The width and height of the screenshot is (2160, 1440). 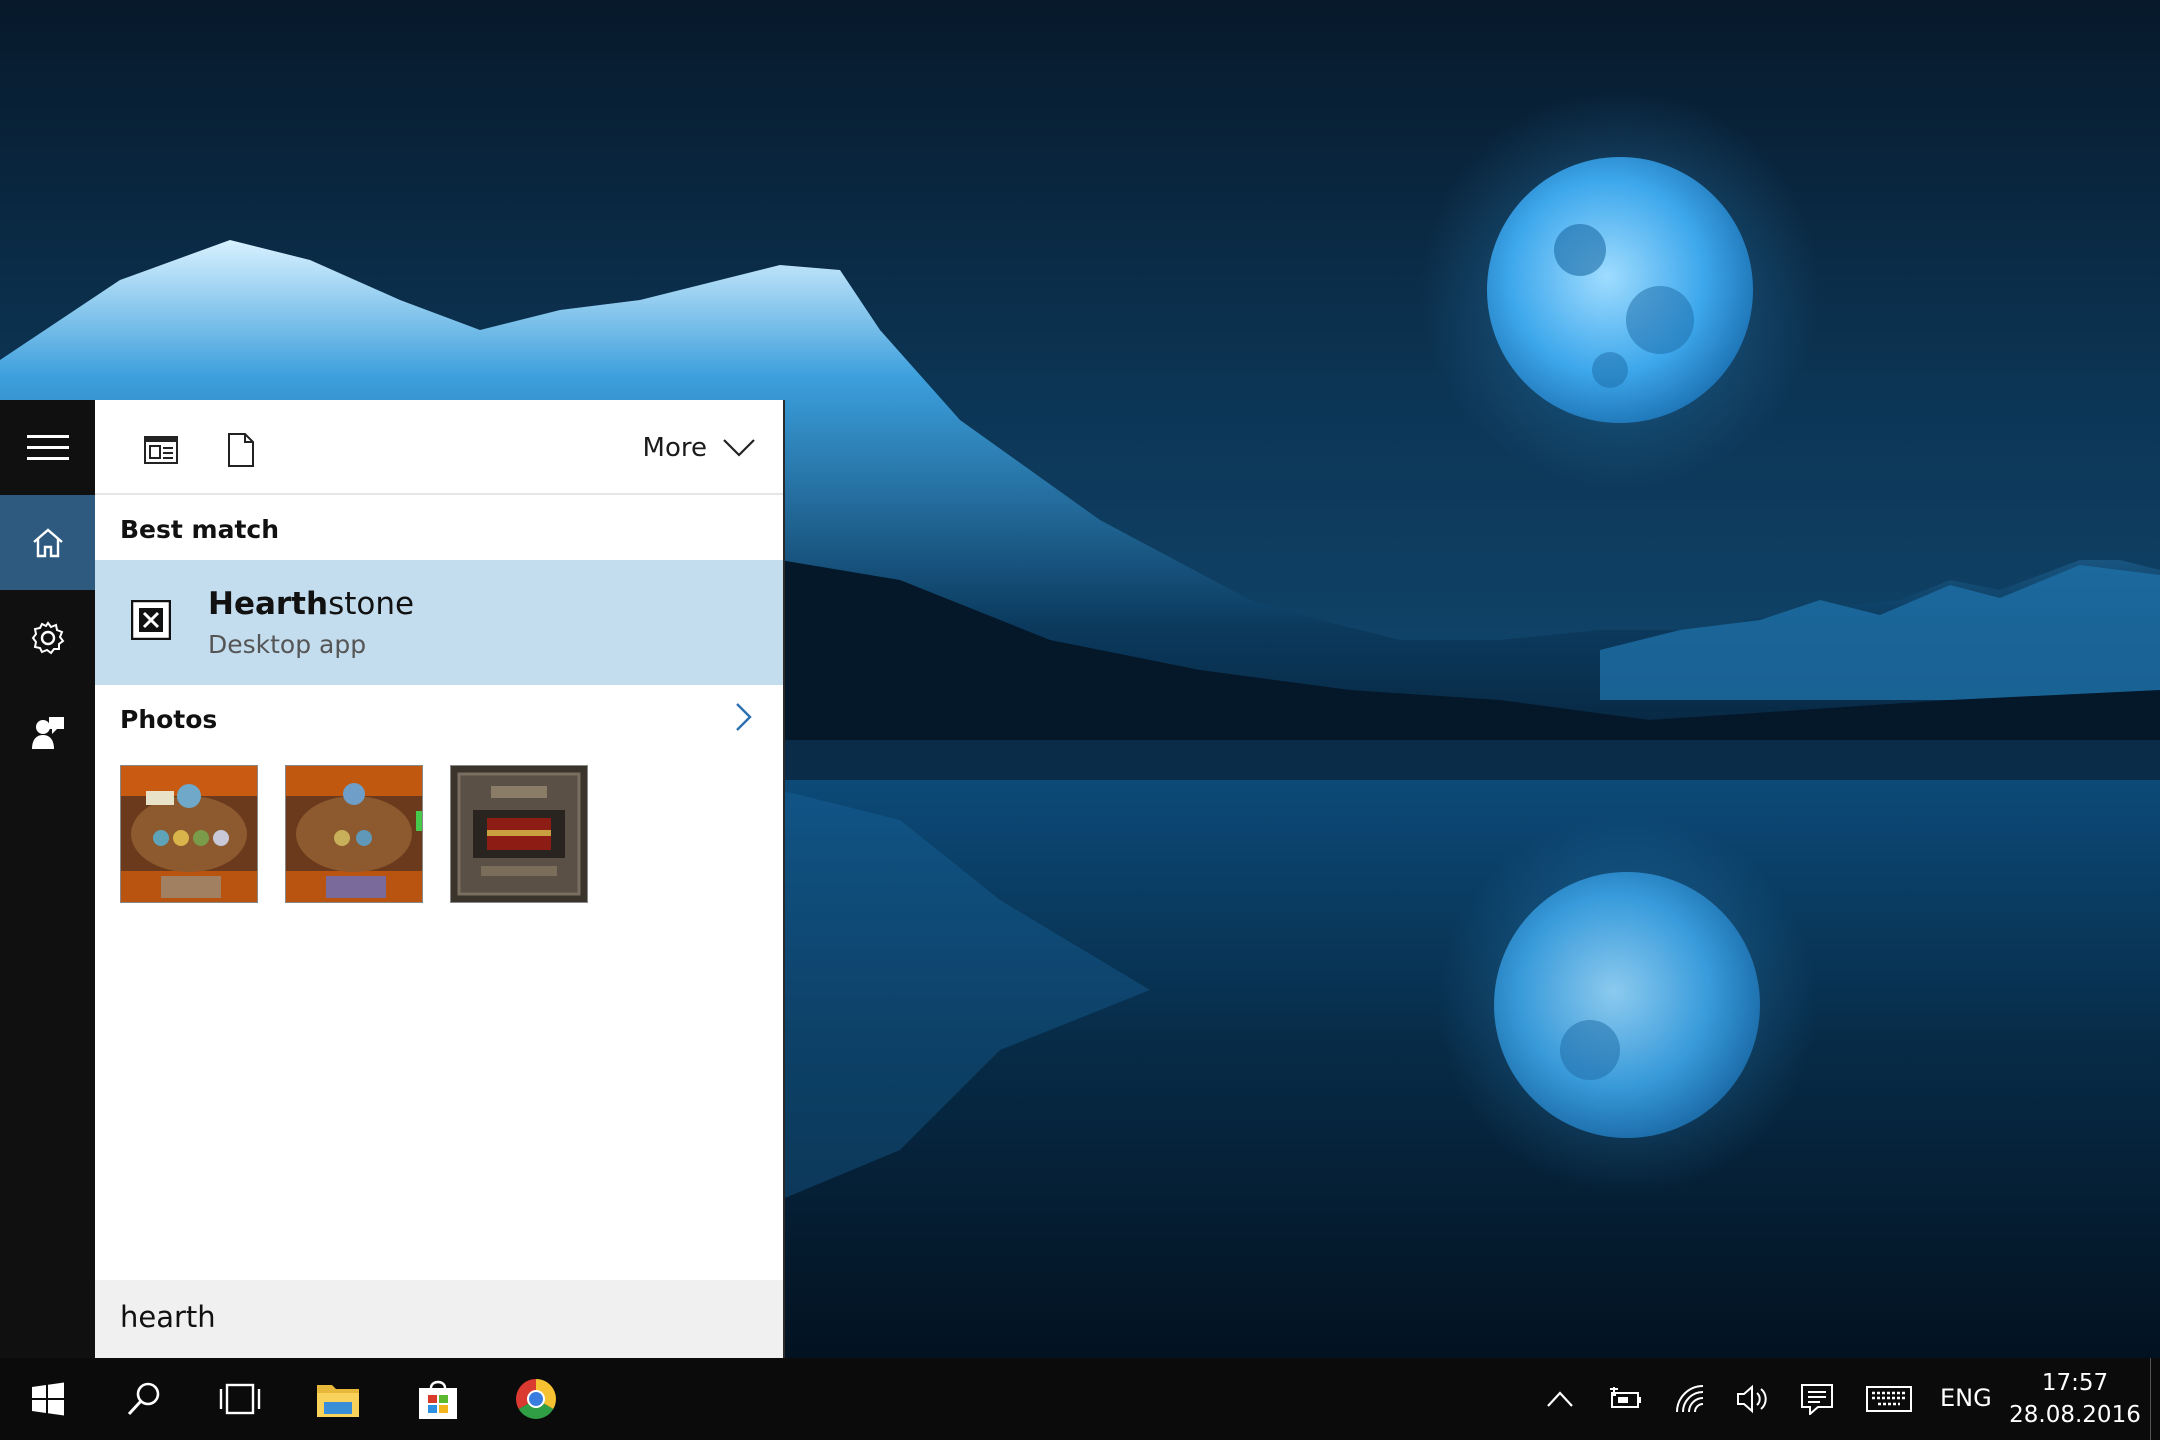 I want to click on search-icon, so click(x=143, y=1399).